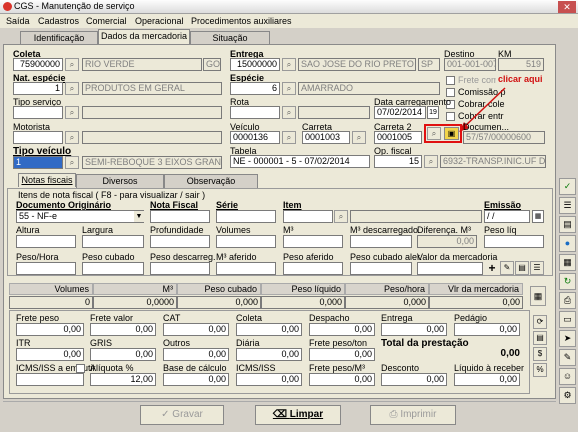  I want to click on comissao-checkbox, so click(450, 92).